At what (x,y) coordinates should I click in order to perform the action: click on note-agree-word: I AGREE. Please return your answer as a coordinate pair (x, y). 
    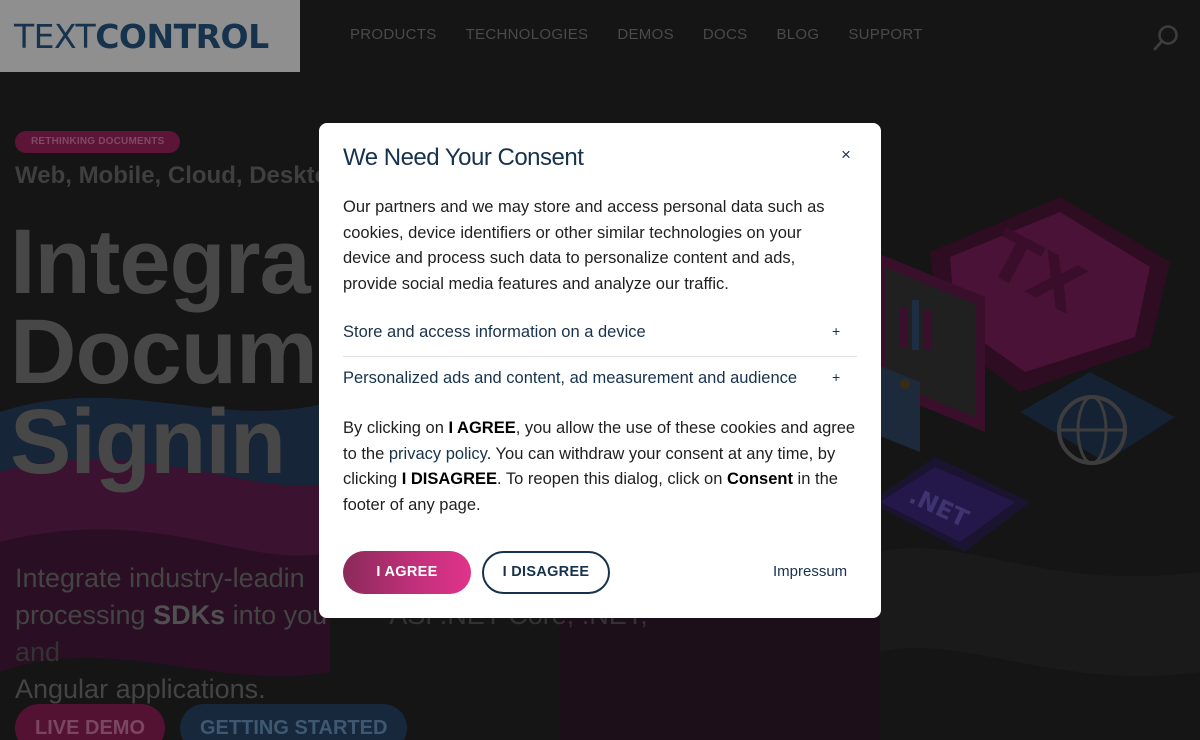
    Looking at the image, I should click on (482, 428).